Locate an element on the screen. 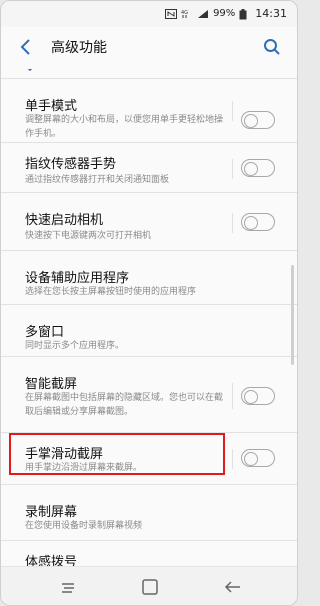 The width and height of the screenshot is (320, 606). scrollbar is located at coordinates (292, 315).